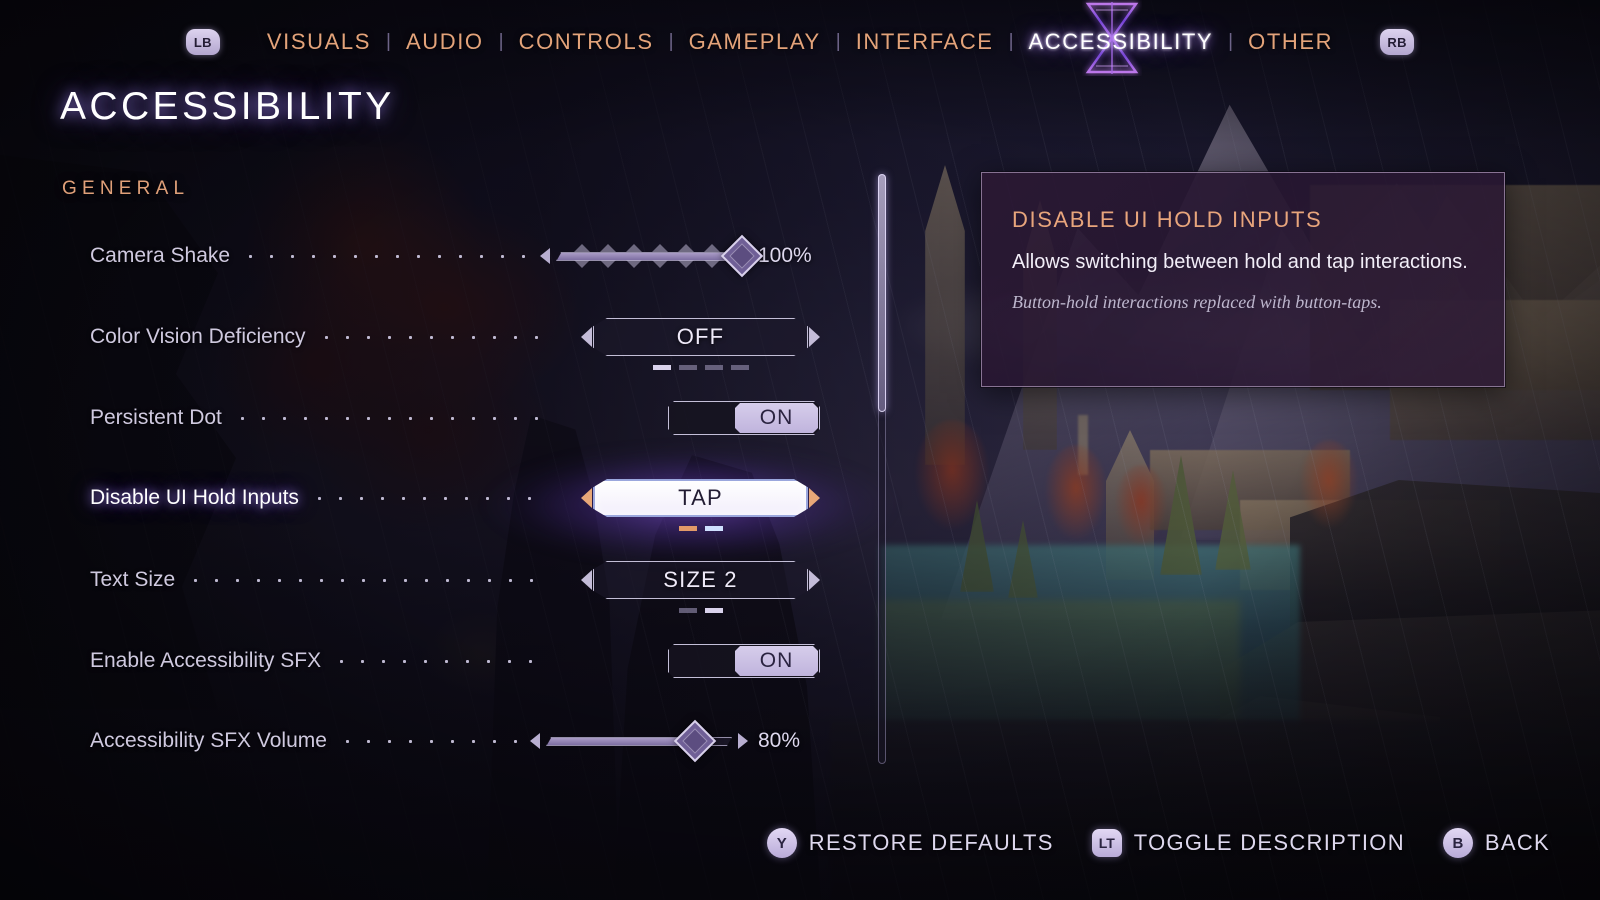 The width and height of the screenshot is (1600, 900). I want to click on setting-row-persistent-dot: Persistent Dot ON, so click(455, 418).